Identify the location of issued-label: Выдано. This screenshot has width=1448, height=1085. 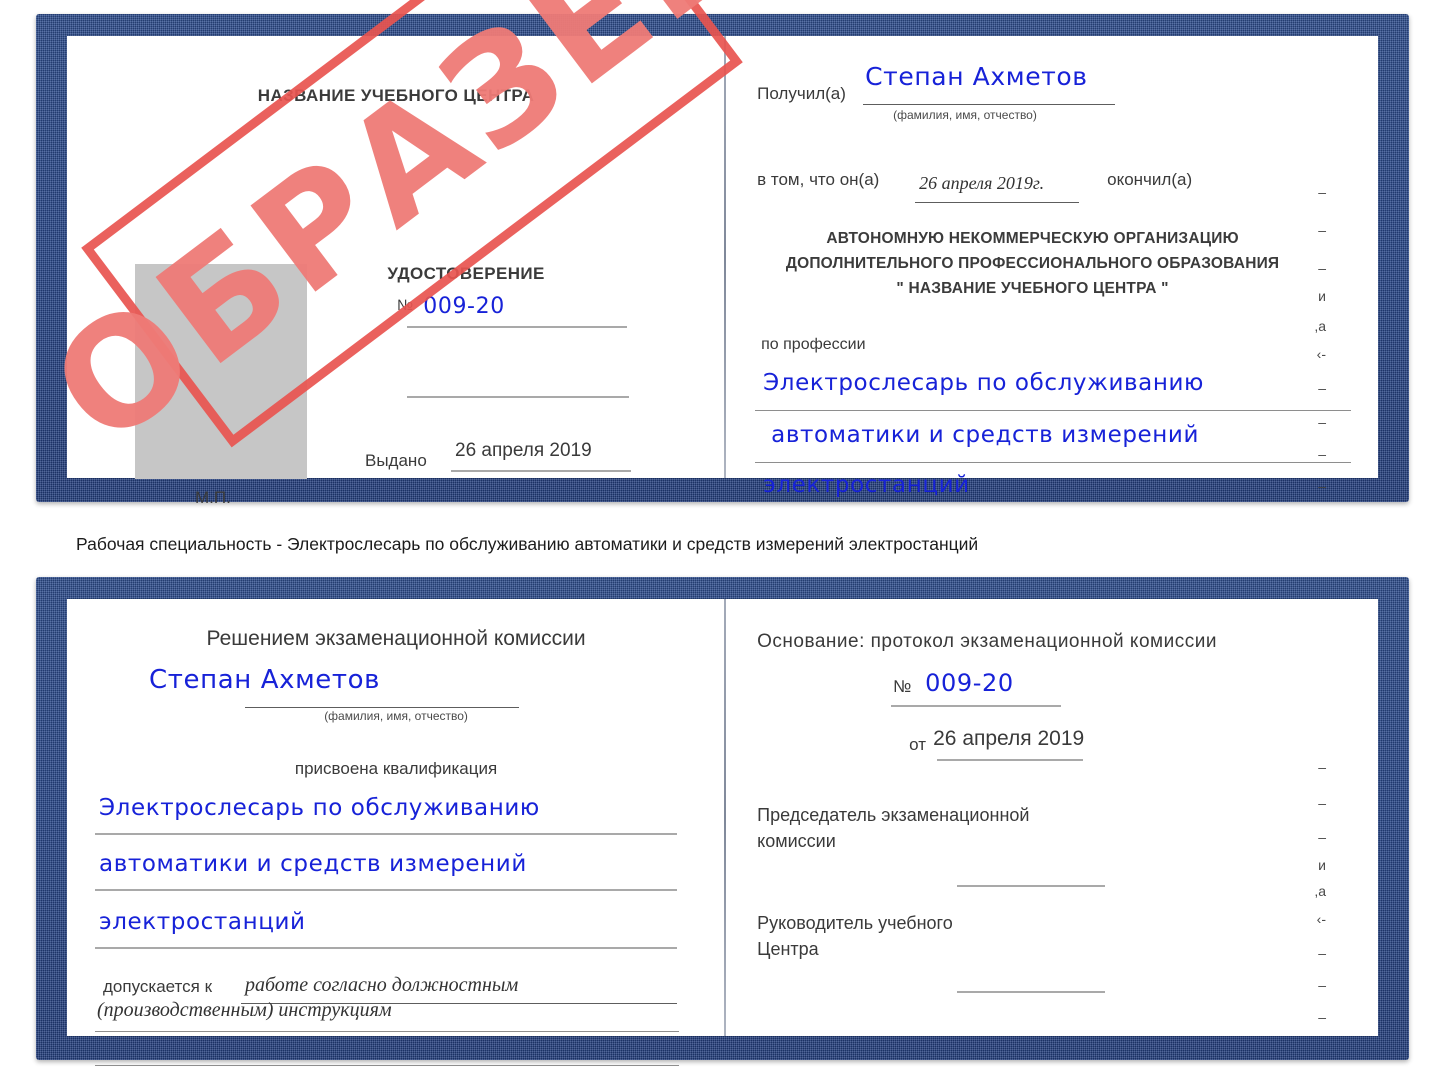
(396, 460).